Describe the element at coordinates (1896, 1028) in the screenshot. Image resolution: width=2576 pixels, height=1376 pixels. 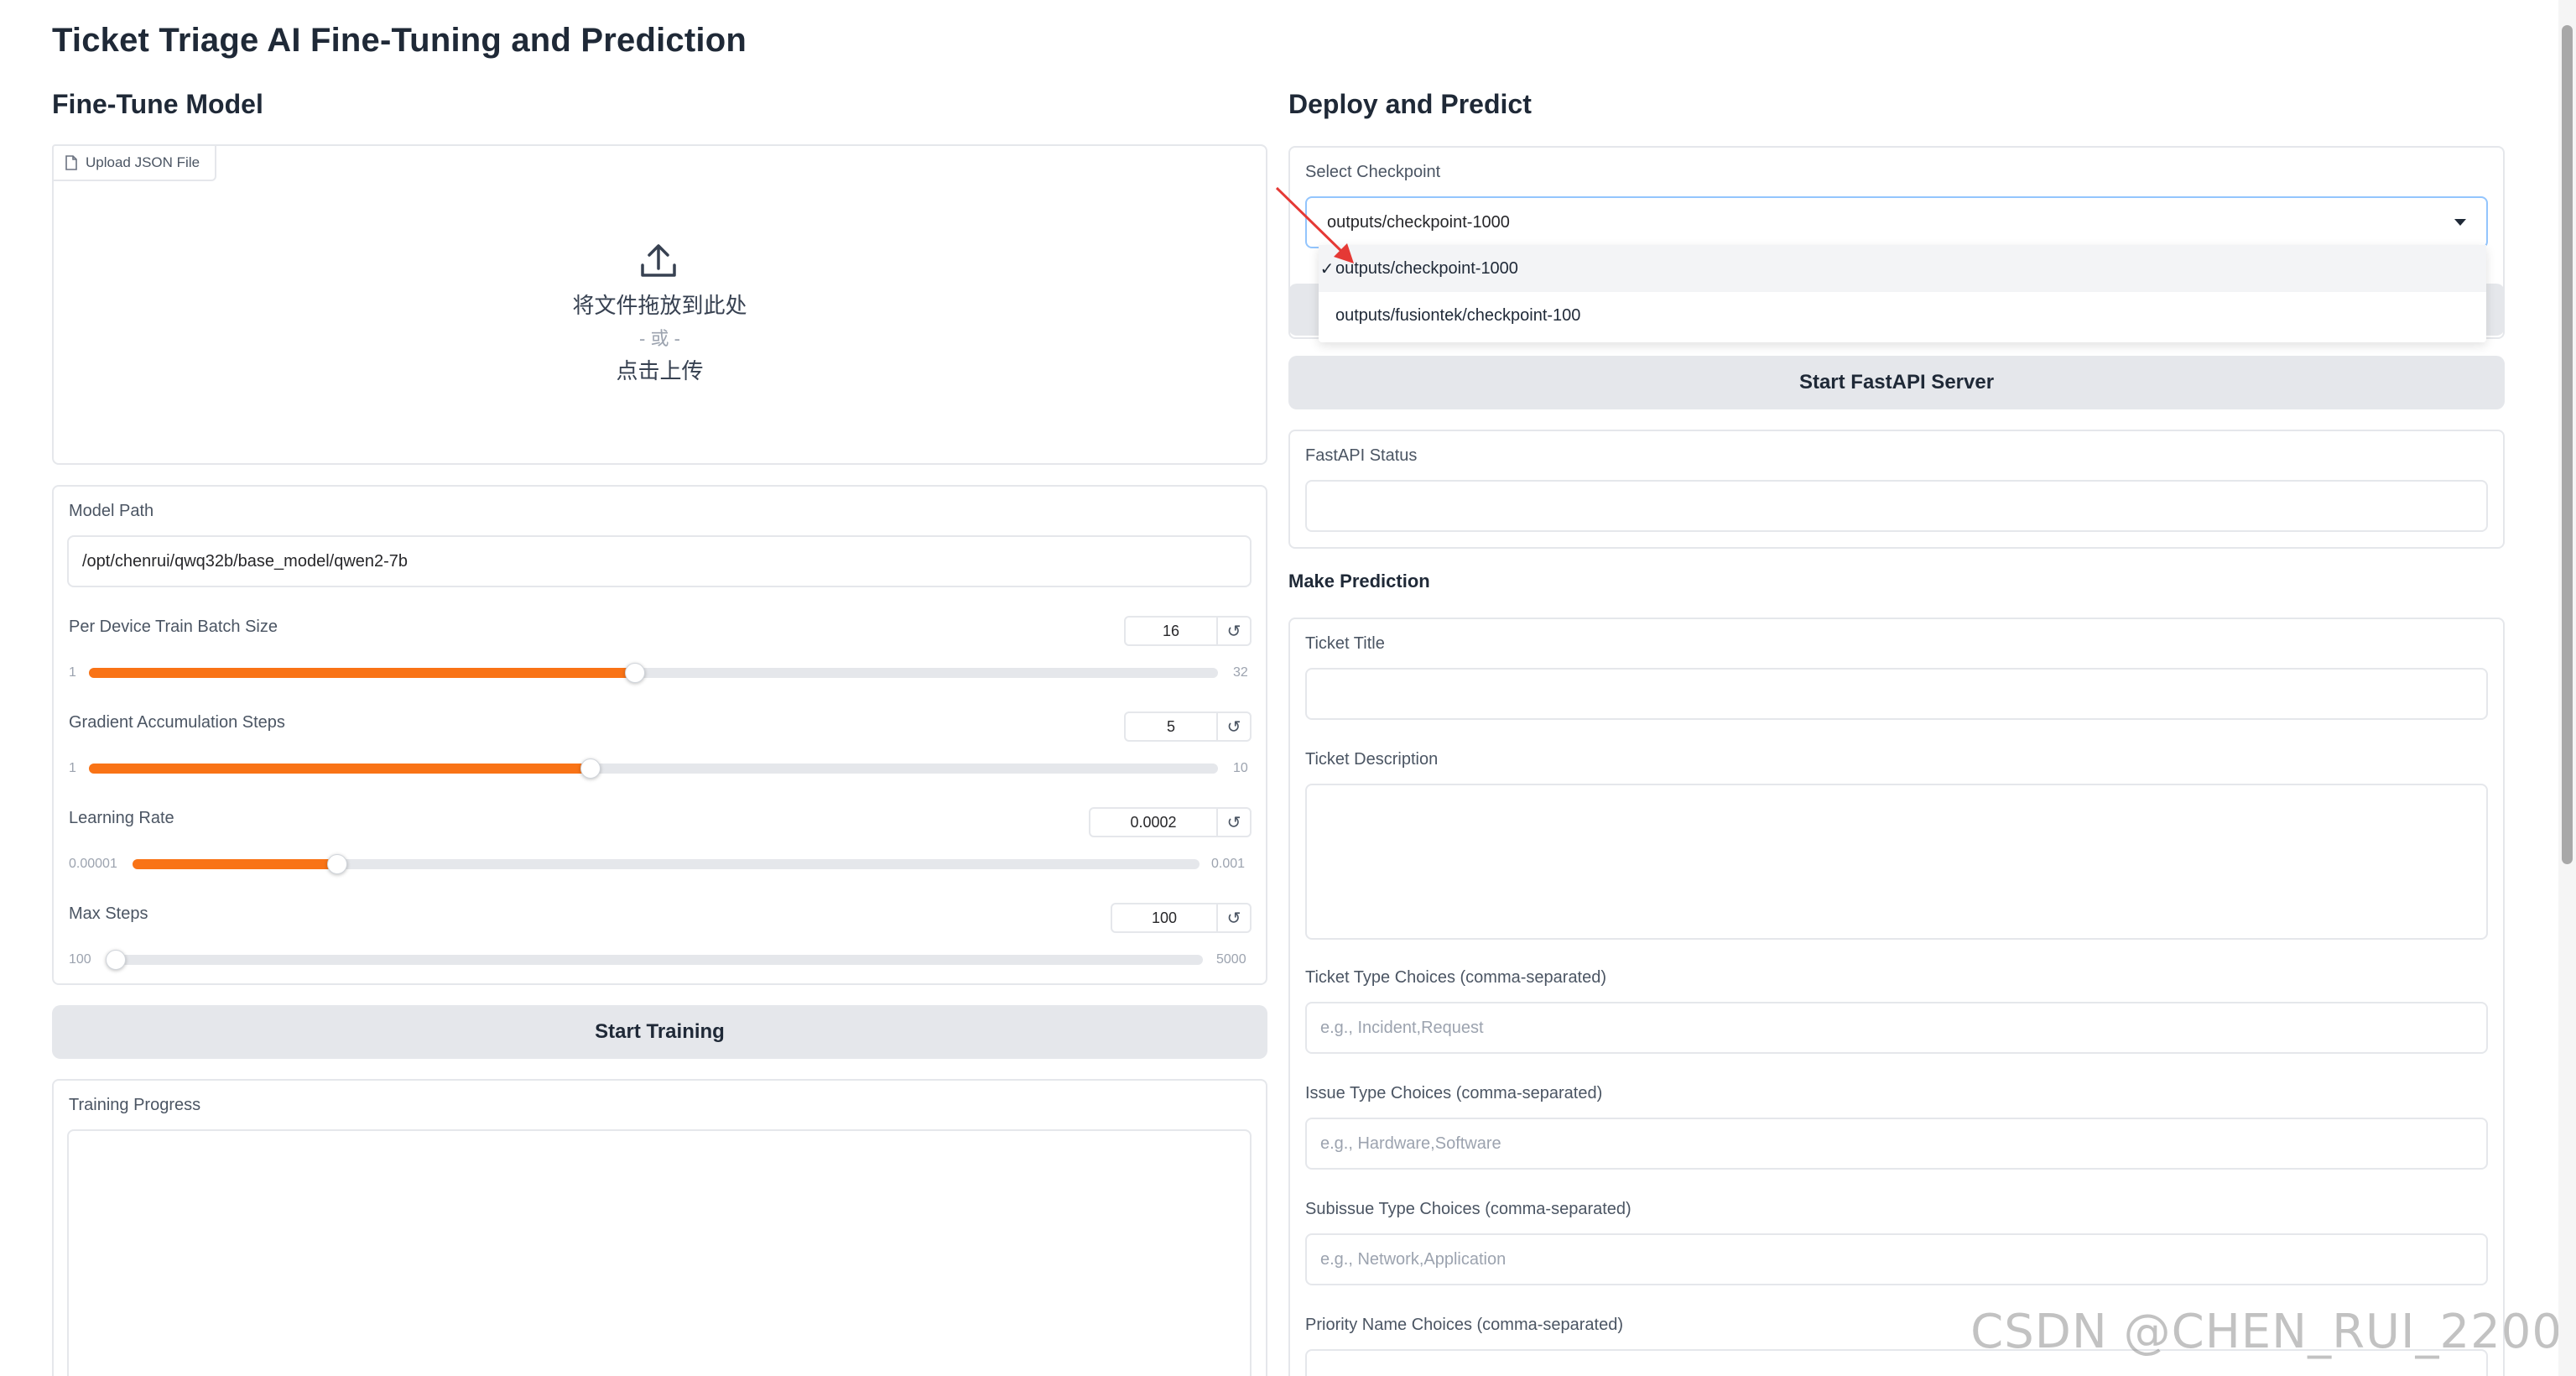
I see `ticket-type-input: e.g., Incident,Request` at that location.